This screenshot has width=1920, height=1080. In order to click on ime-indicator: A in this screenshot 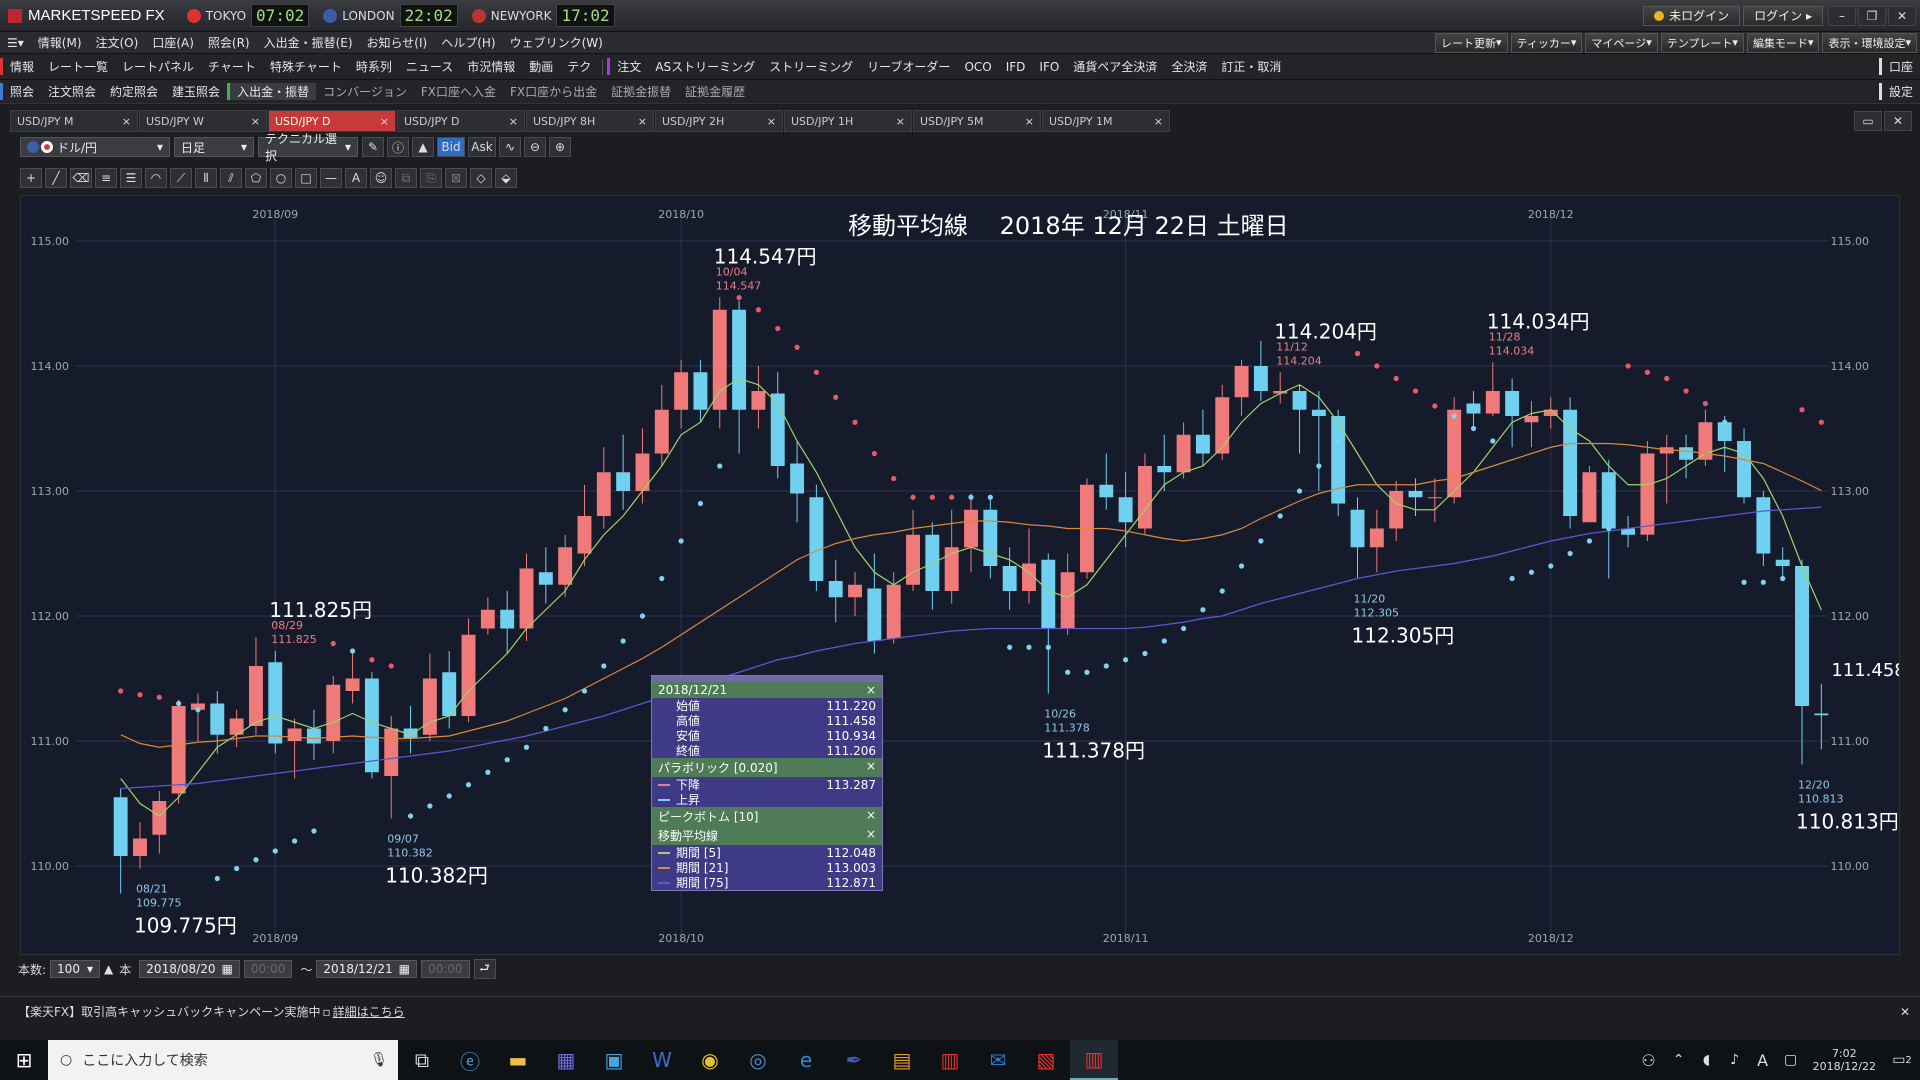, I will do `click(1763, 1060)`.